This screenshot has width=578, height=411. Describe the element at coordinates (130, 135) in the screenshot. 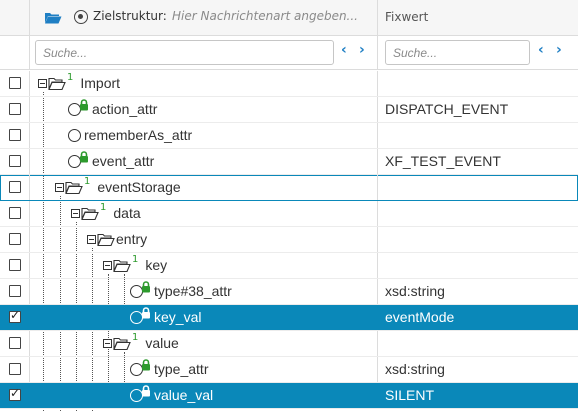

I see `tree-node: rememberAs_attr` at that location.